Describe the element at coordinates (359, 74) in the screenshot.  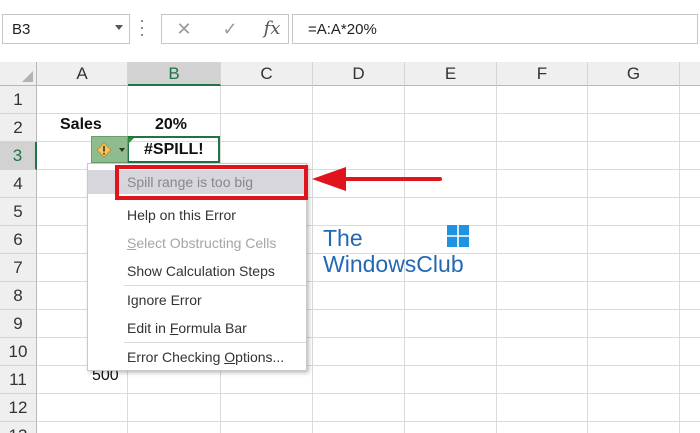
I see `column-header-d: D` at that location.